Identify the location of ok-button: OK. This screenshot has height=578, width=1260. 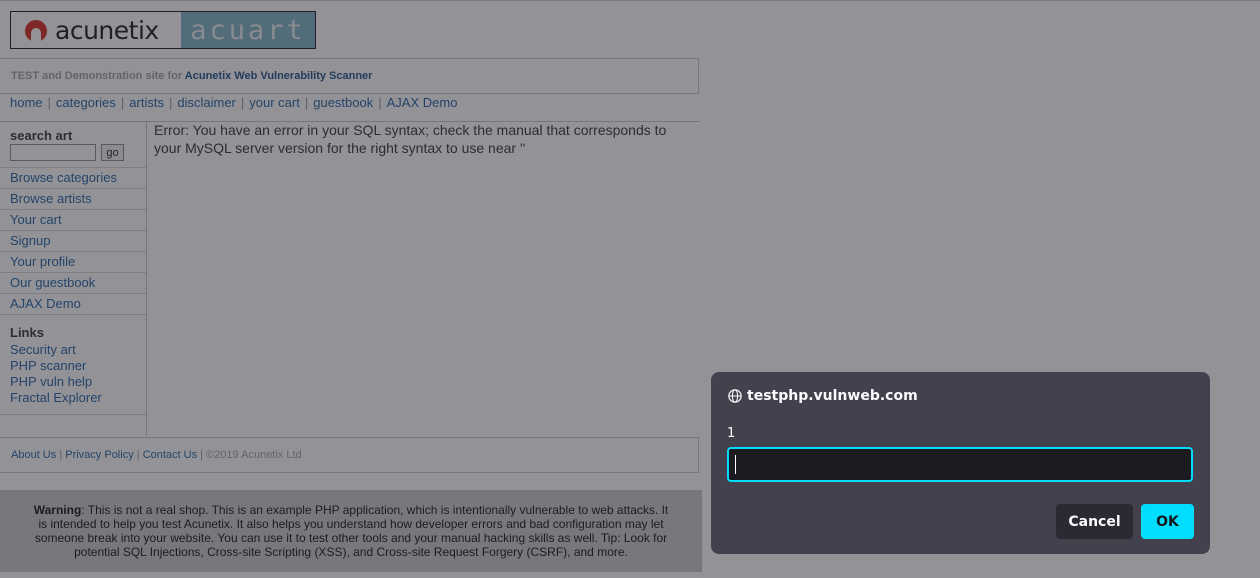
(1167, 521).